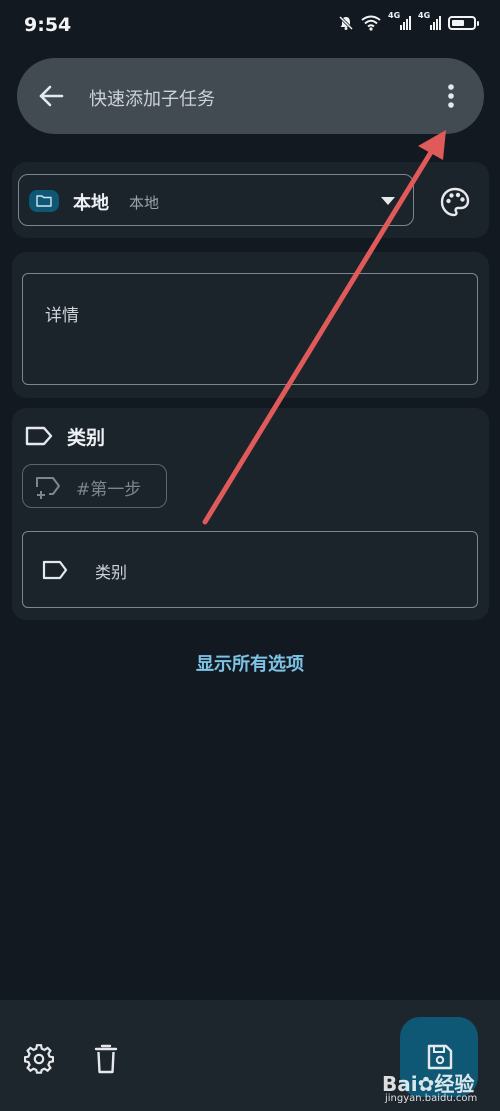  Describe the element at coordinates (455, 202) in the screenshot. I see `palette-icon` at that location.